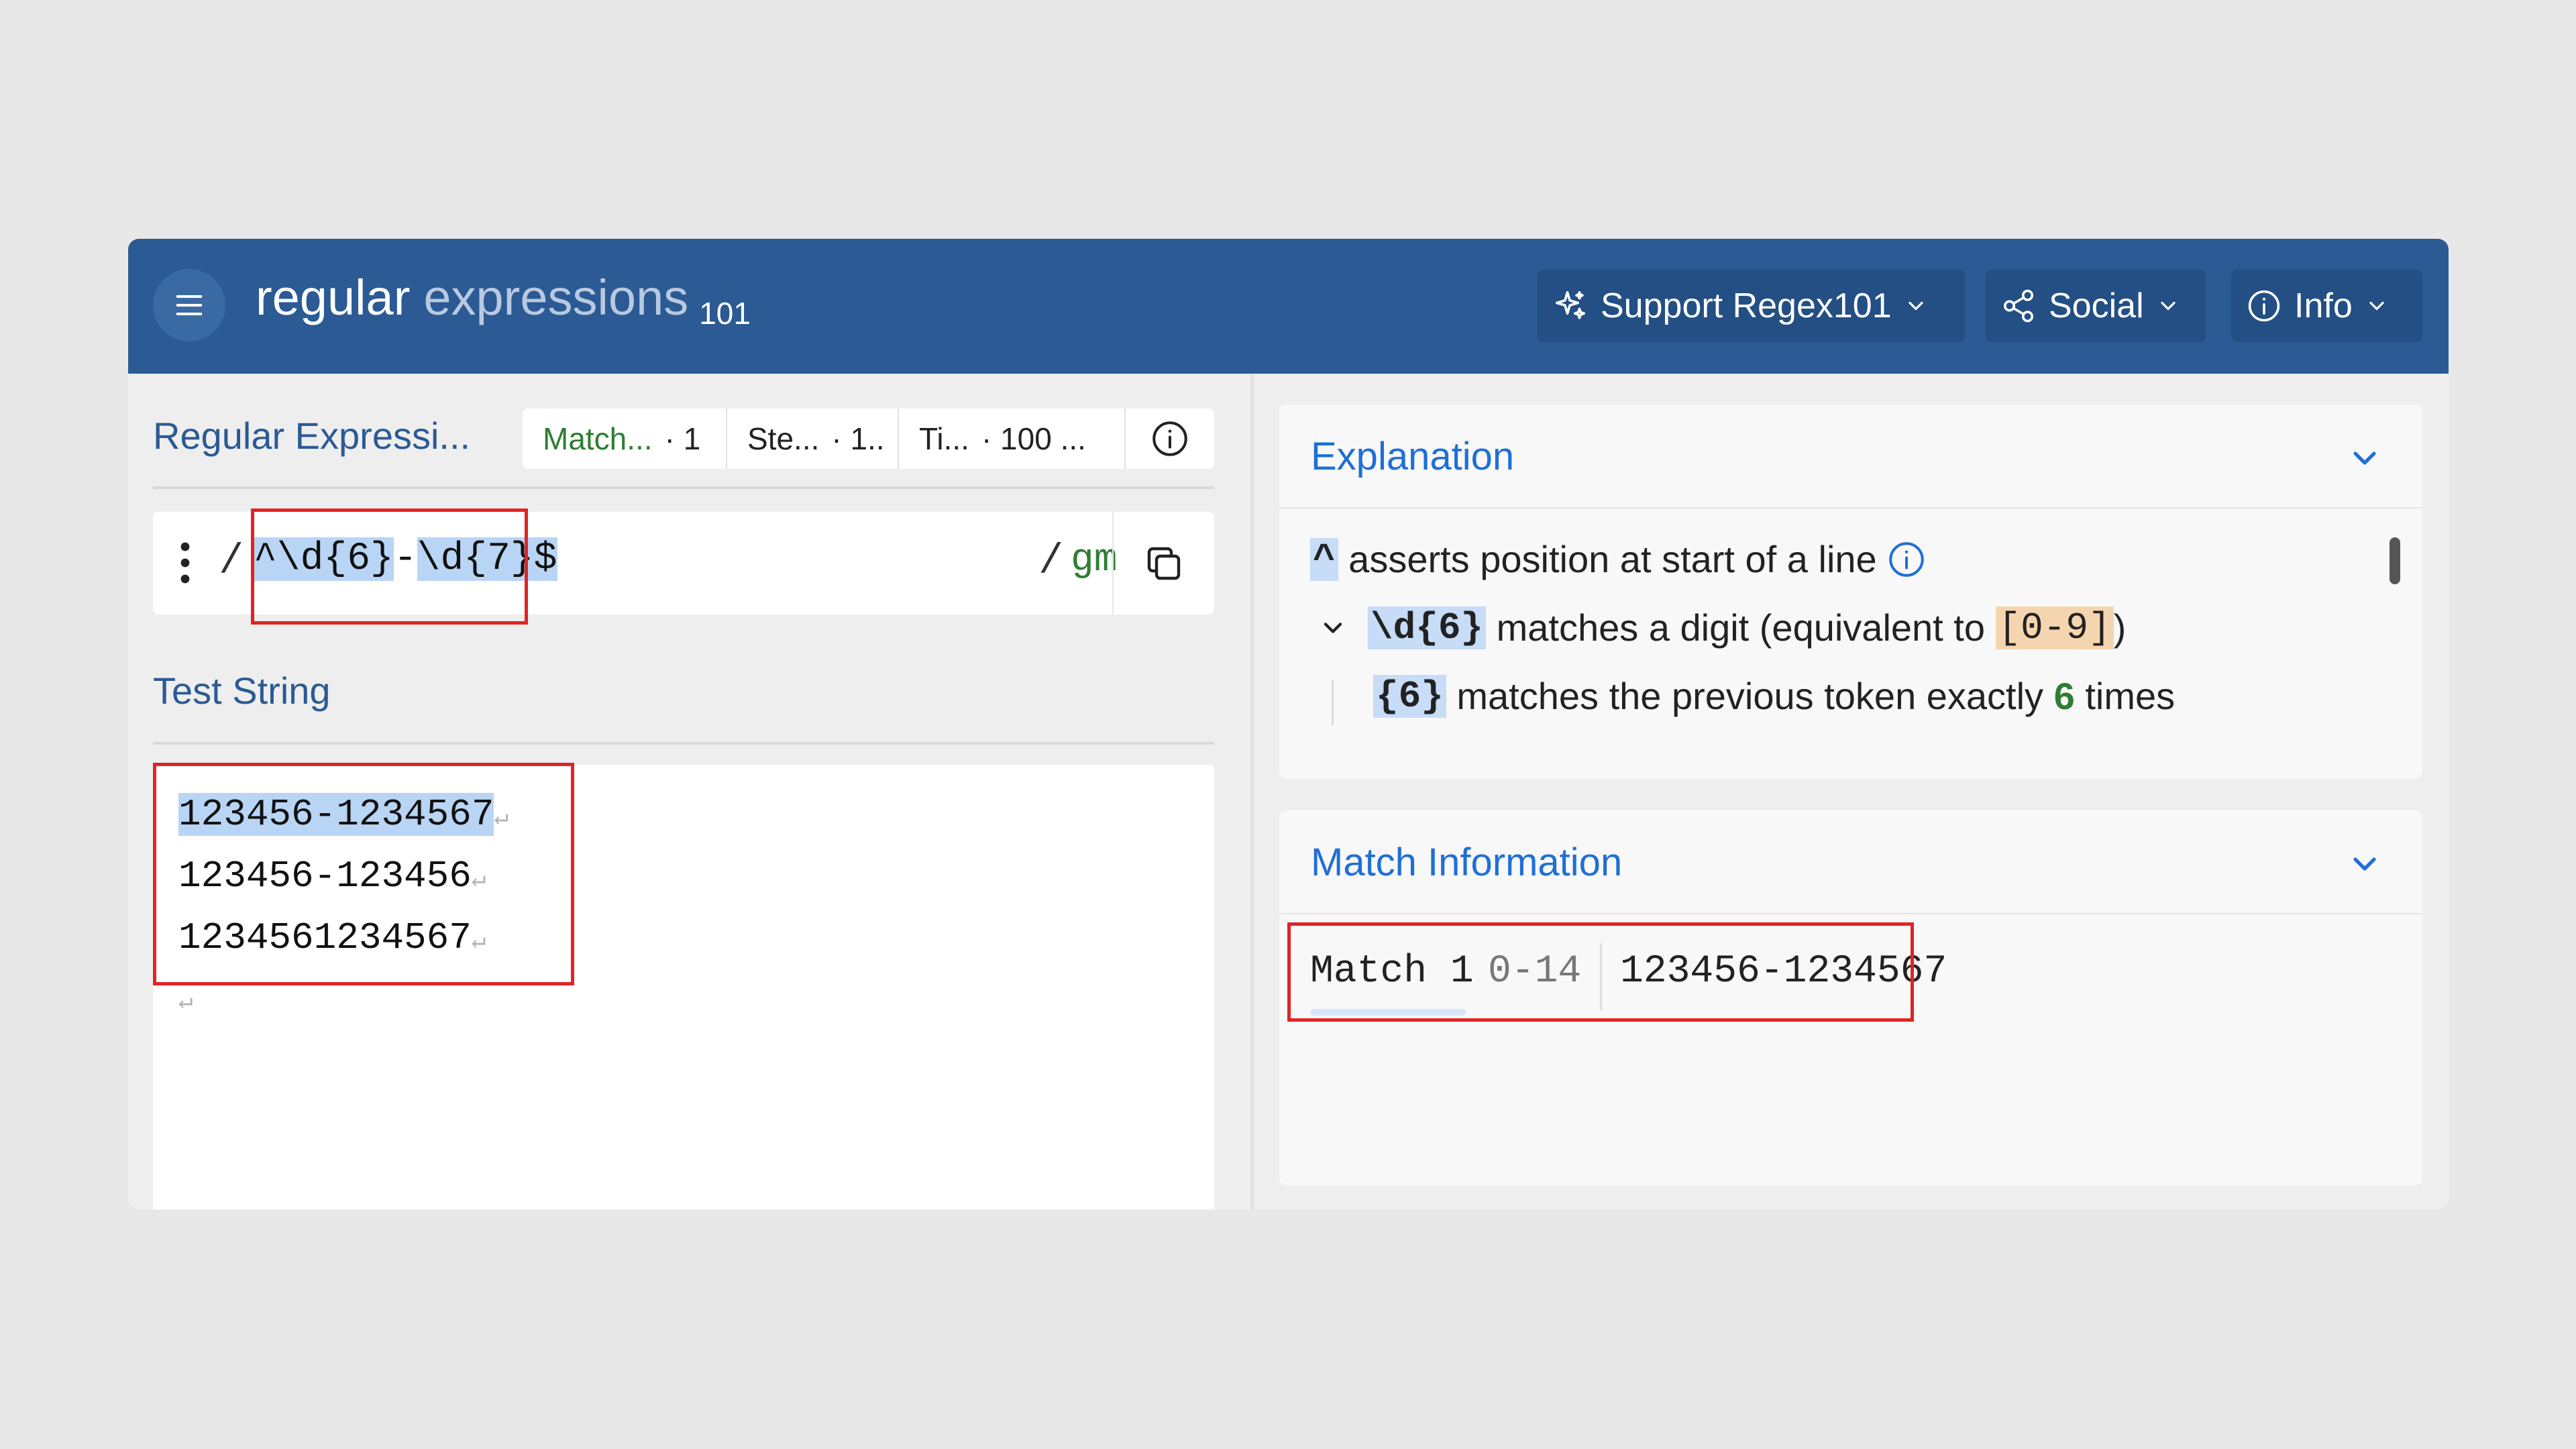 The height and width of the screenshot is (1449, 2576). What do you see at coordinates (556, 297) in the screenshot?
I see `logo-word-expressions: expressions` at bounding box center [556, 297].